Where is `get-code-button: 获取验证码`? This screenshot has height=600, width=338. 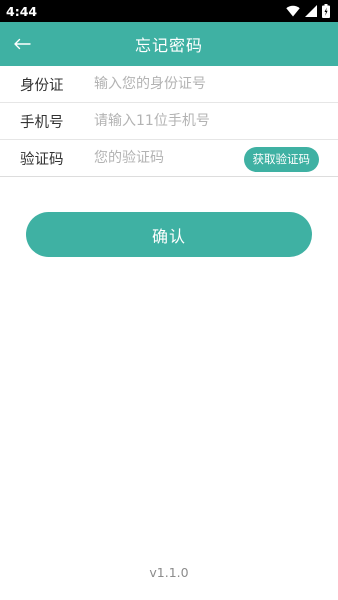
get-code-button: 获取验证码 is located at coordinates (281, 159).